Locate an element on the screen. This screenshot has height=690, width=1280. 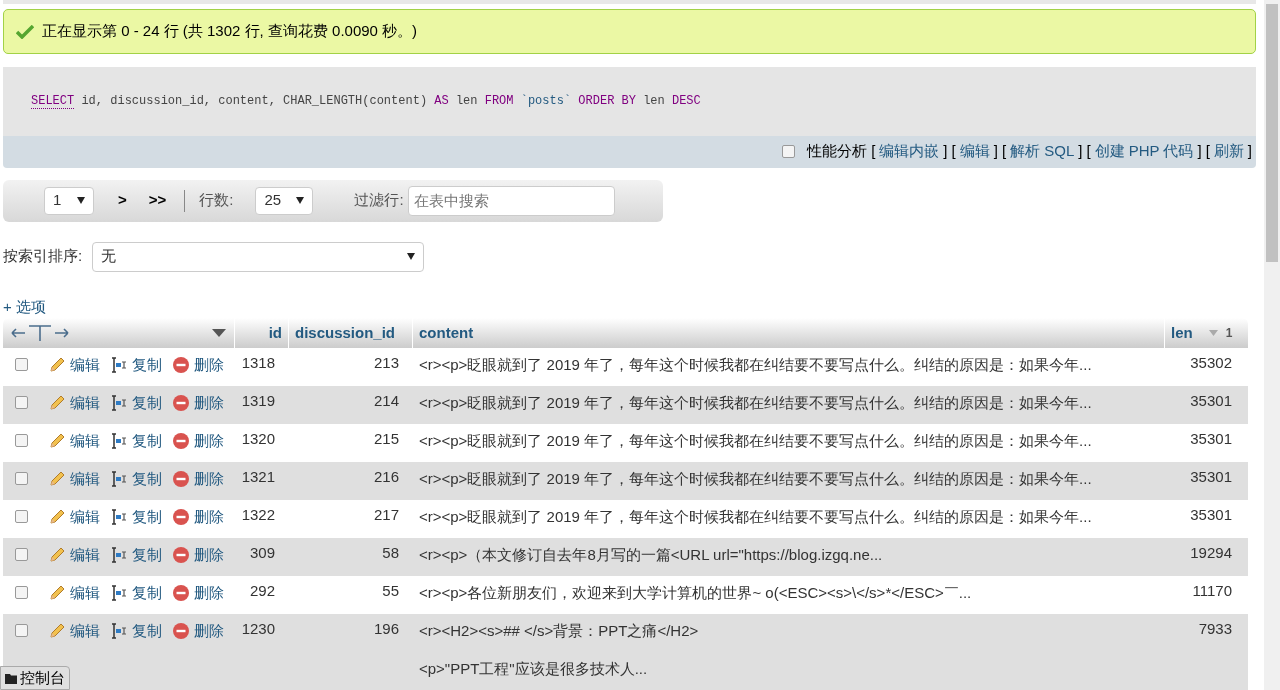
column-header: id is located at coordinates (262, 333).